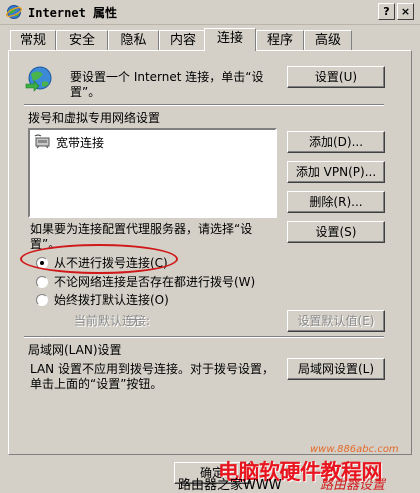 The height and width of the screenshot is (493, 420). What do you see at coordinates (42, 282) in the screenshot?
I see `dial-when-no-network-radio` at bounding box center [42, 282].